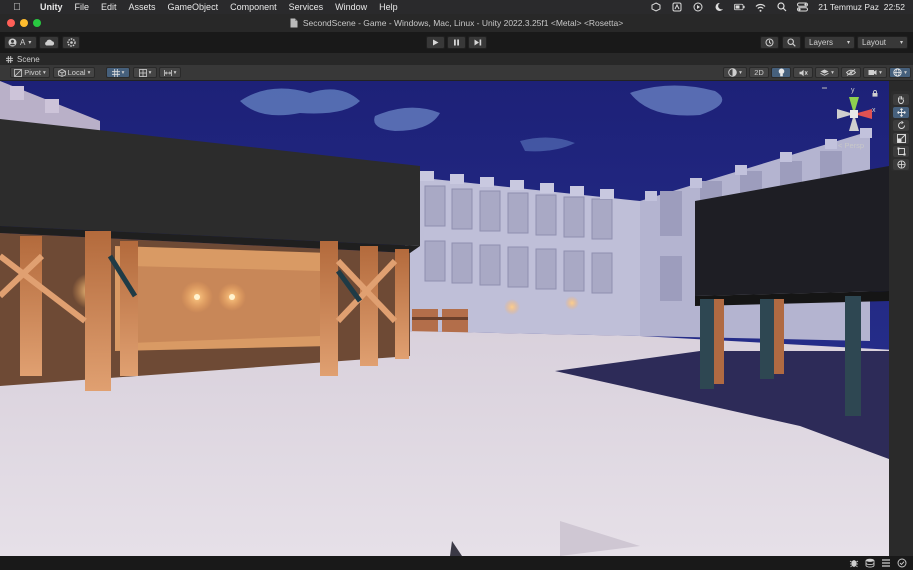  I want to click on unity-status-icon, so click(655, 7).